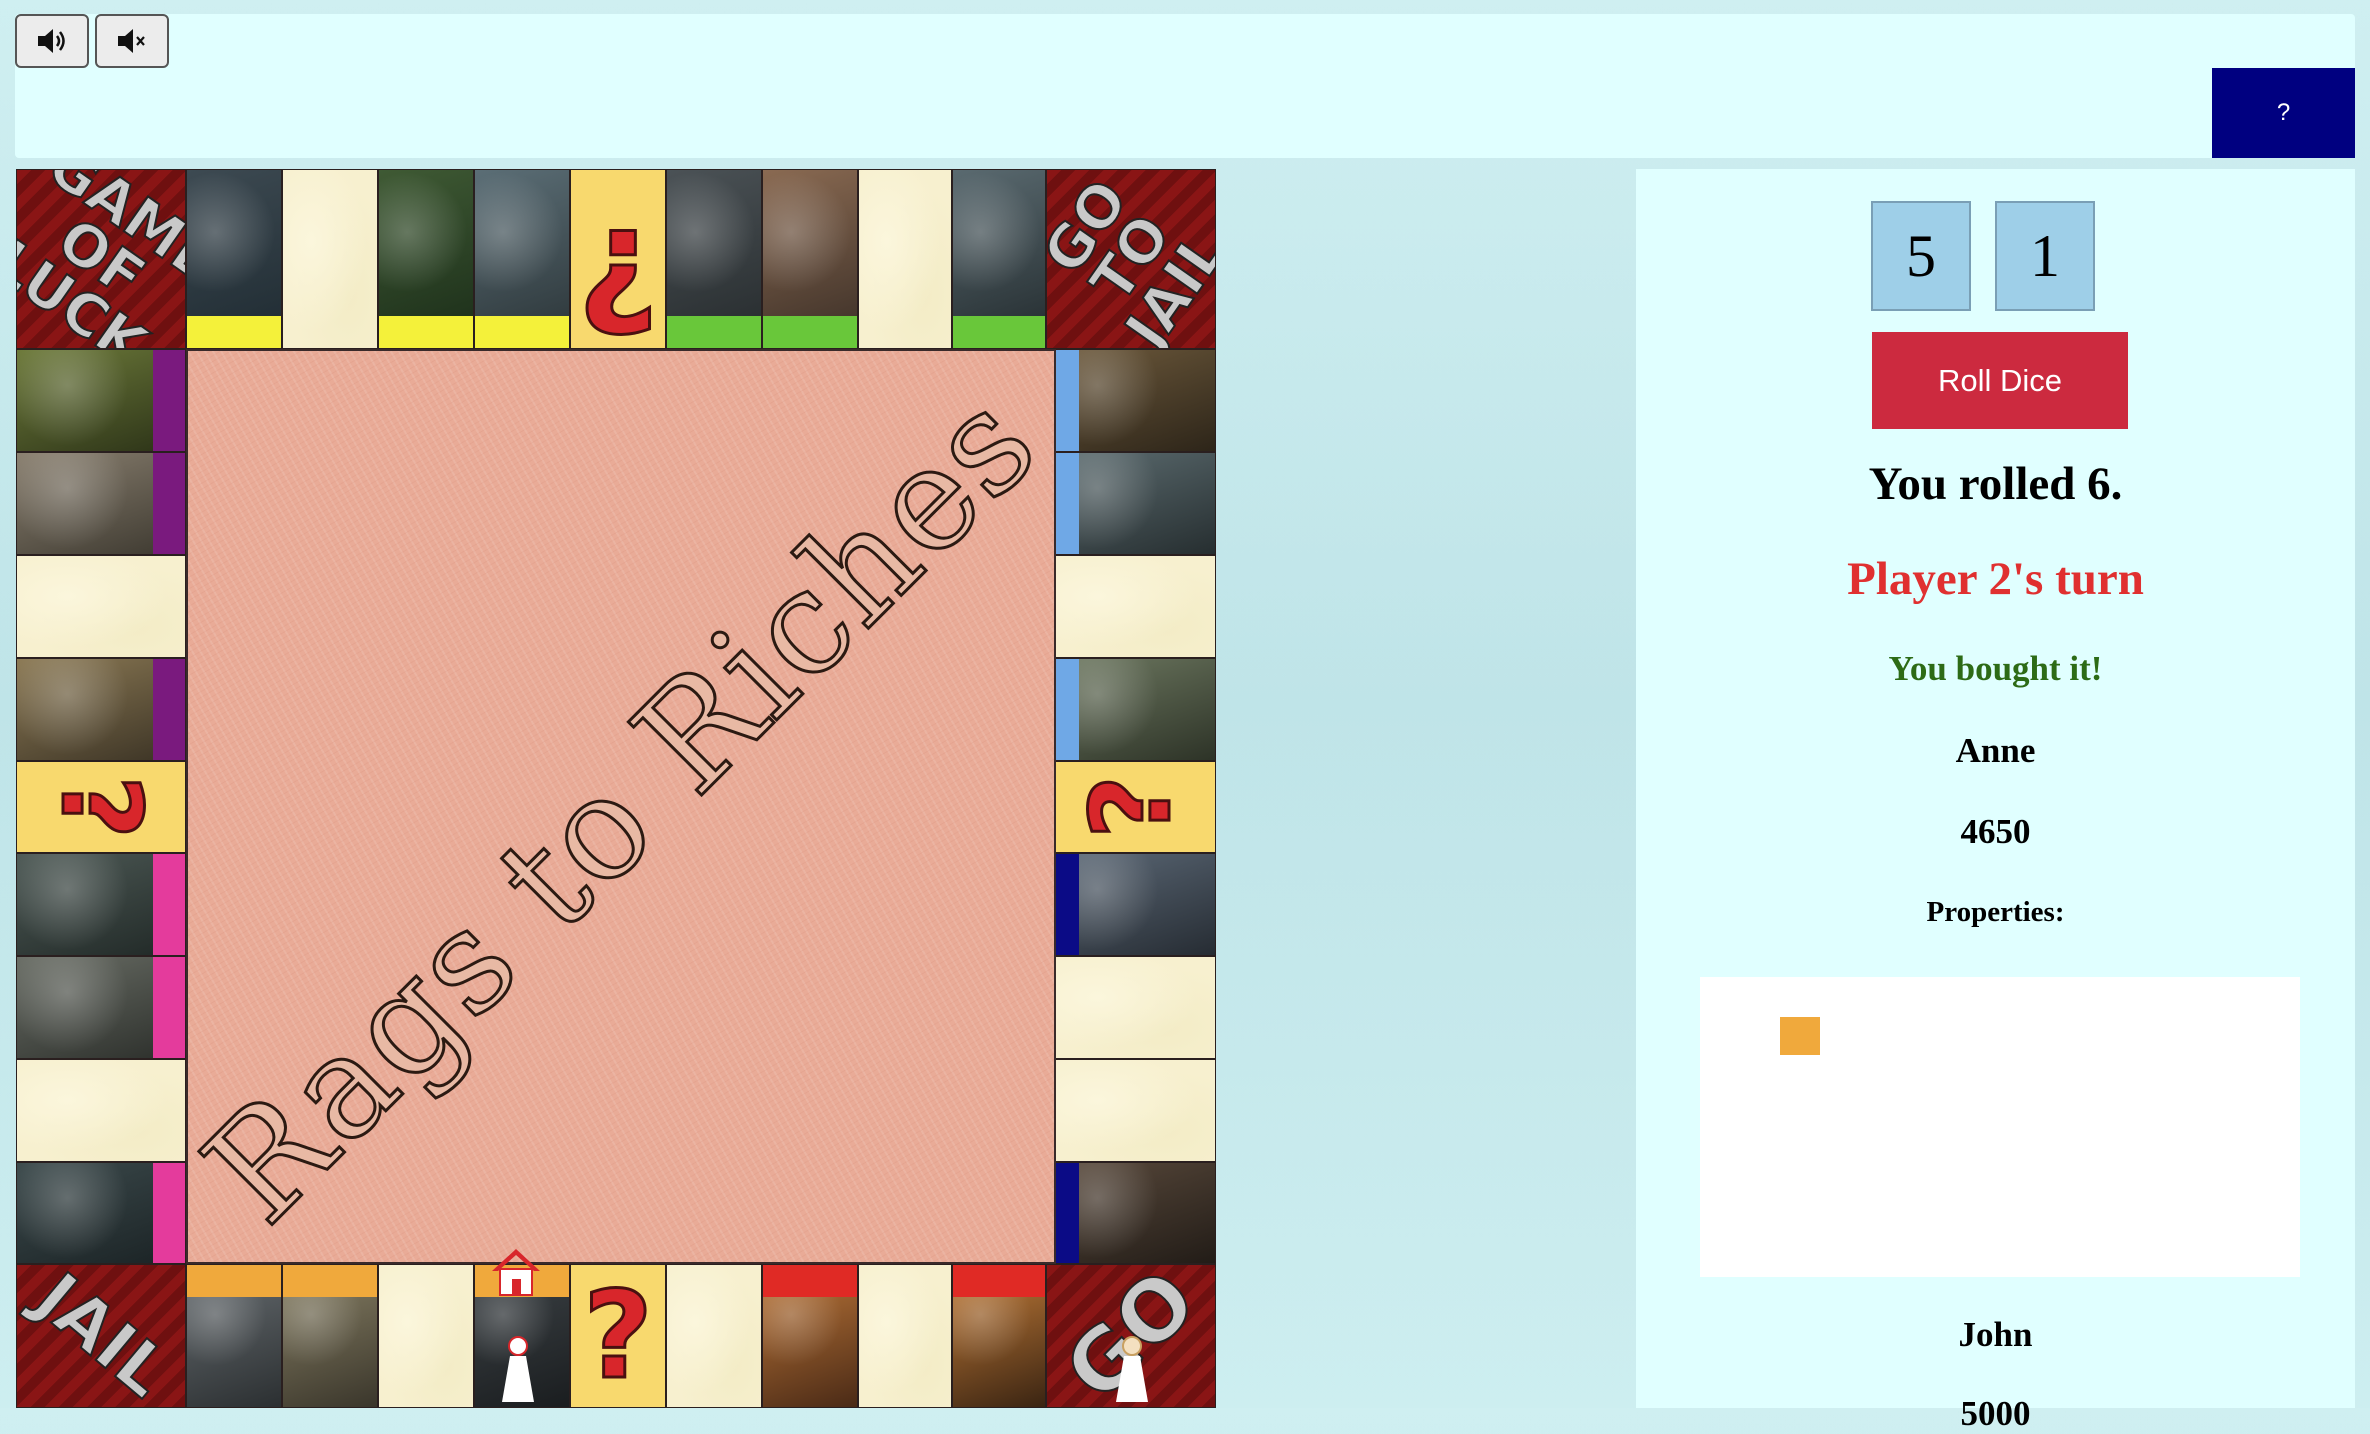  I want to click on sound-mute-button, so click(132, 41).